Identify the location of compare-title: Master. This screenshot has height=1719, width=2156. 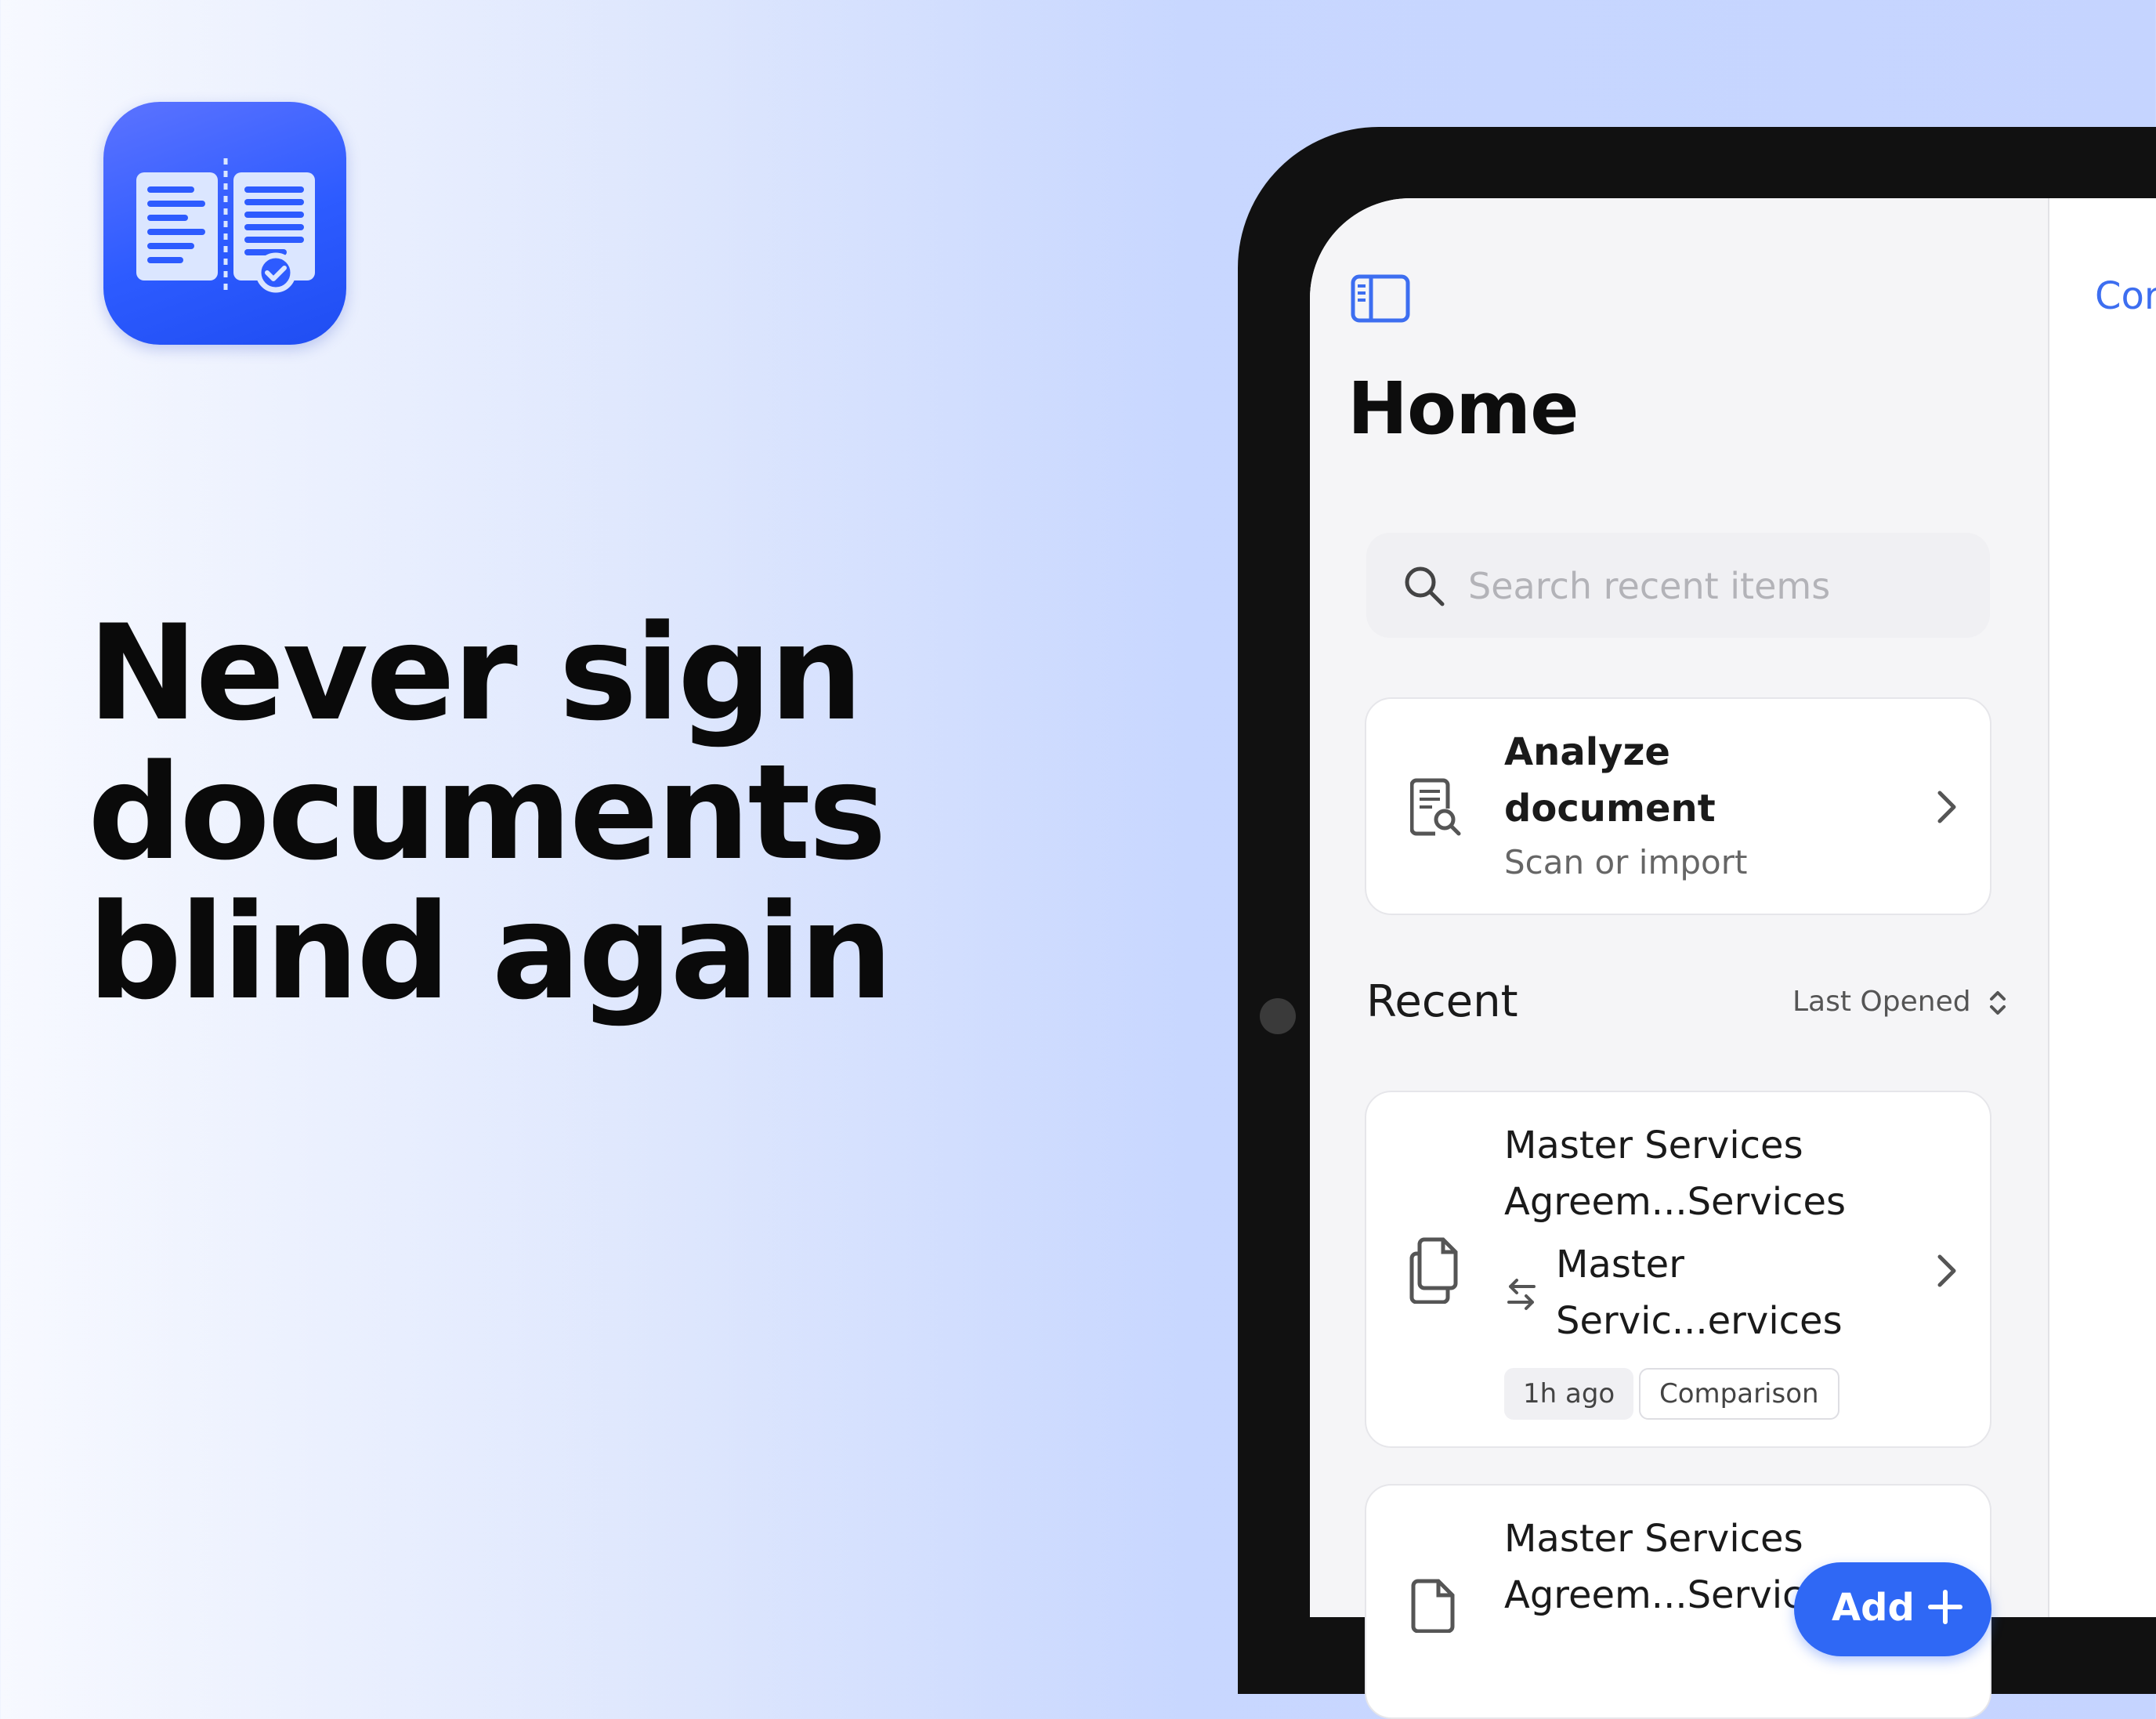
(1620, 1265).